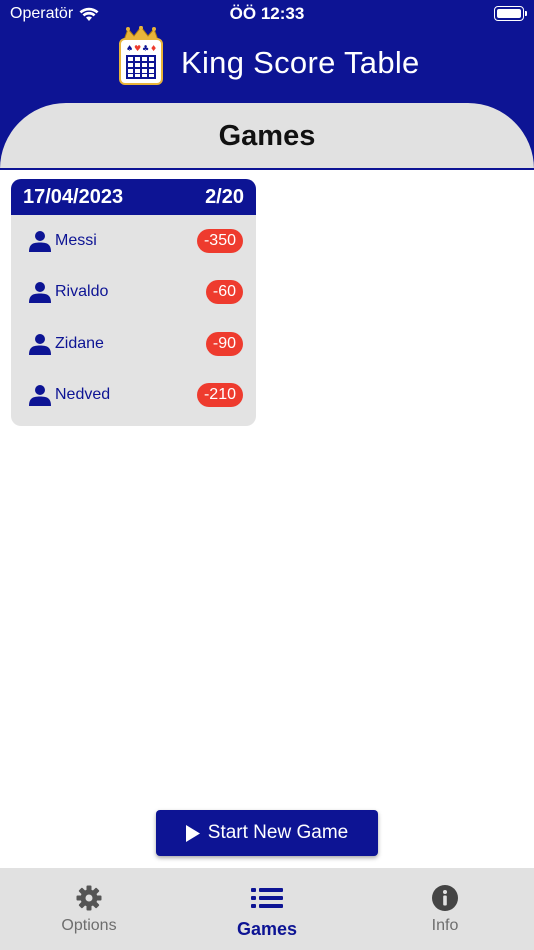 The width and height of the screenshot is (534, 950). What do you see at coordinates (267, 169) in the screenshot?
I see `divider` at bounding box center [267, 169].